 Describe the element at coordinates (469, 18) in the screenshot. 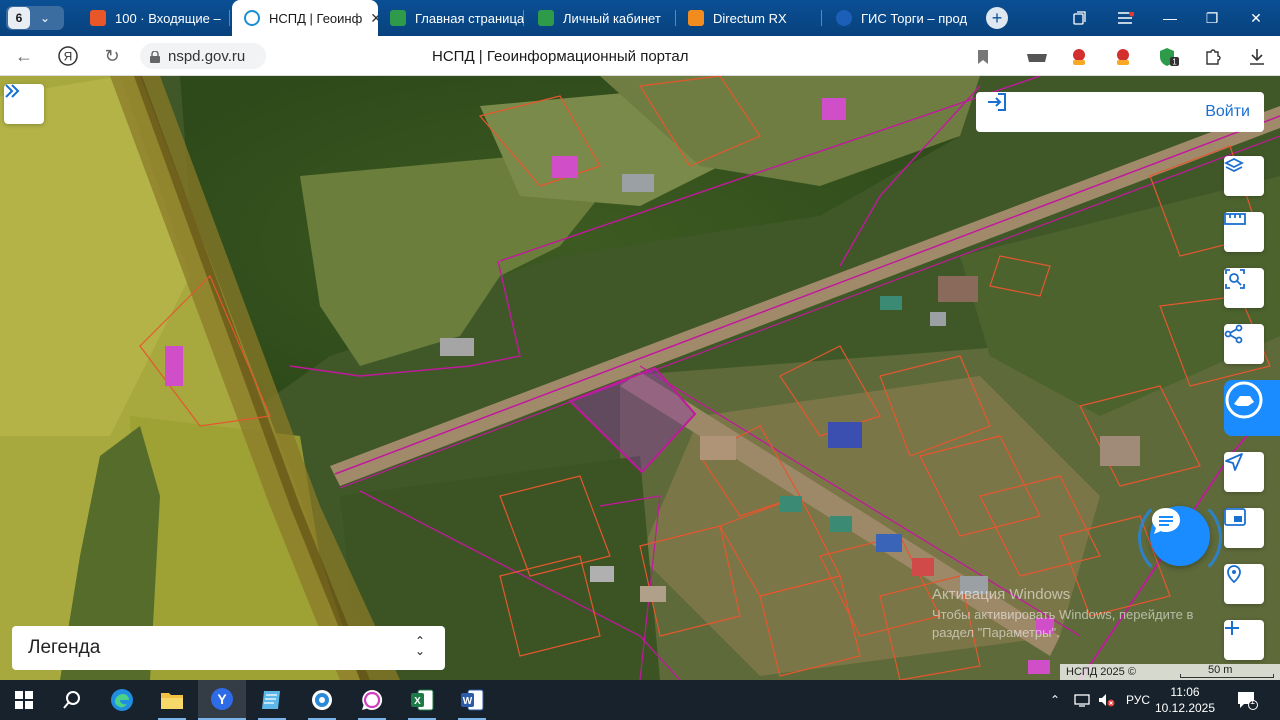

I see `tab-title: Главная страница` at that location.